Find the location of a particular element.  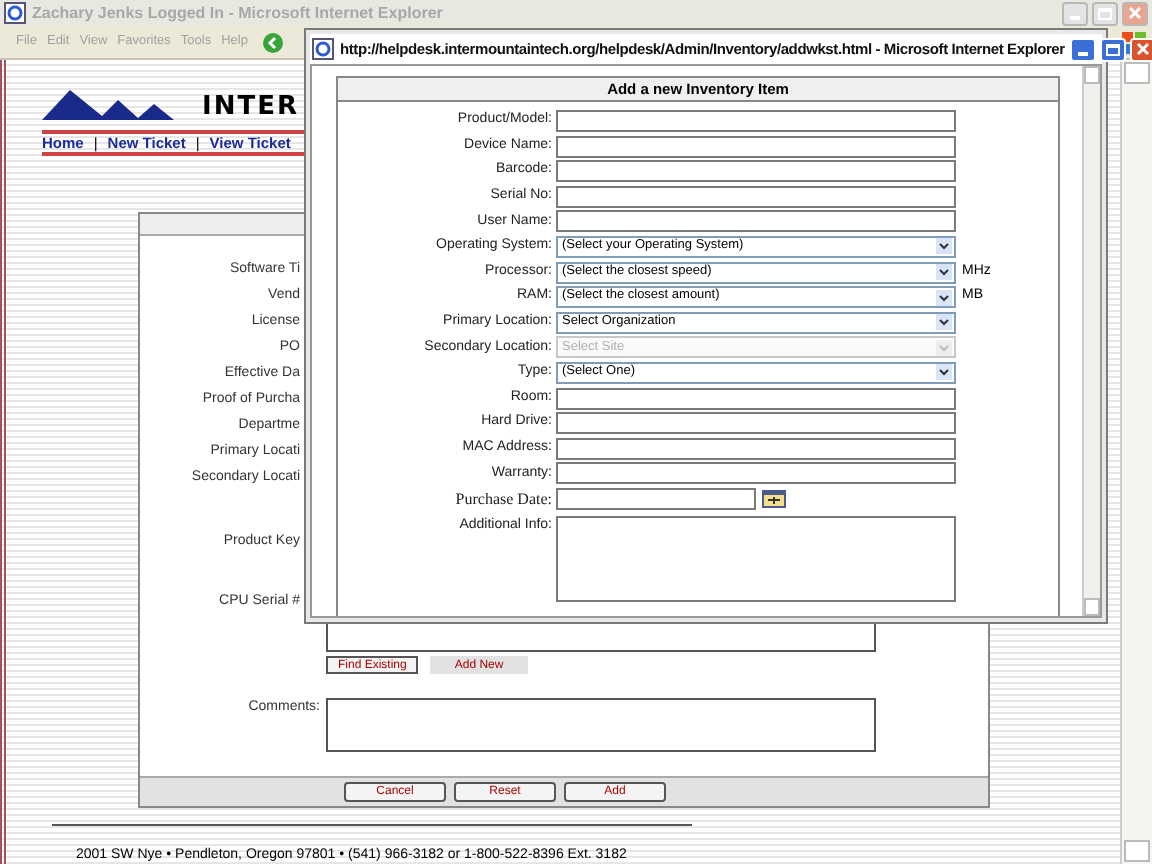

window-title: Zachary Jenks Logged In - Microsoft Internet Explorer is located at coordinates (238, 13).